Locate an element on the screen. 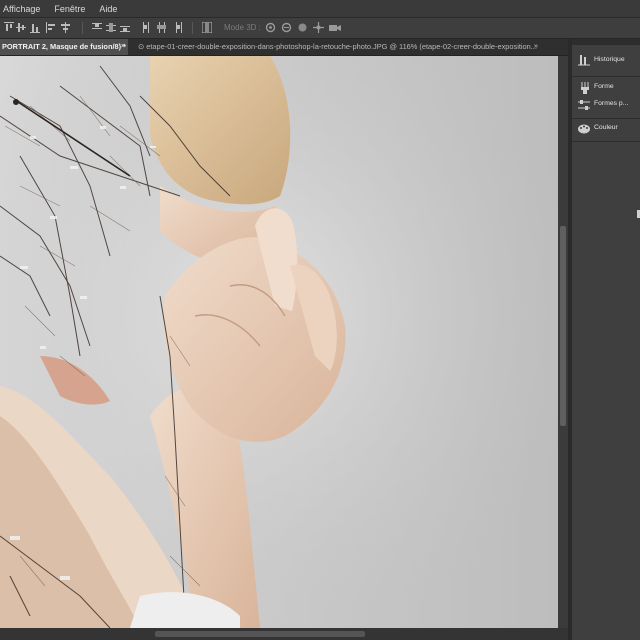  tab-portrait-2: PORTRAIT 2, Masque de fusion/8) * × is located at coordinates (64, 47).